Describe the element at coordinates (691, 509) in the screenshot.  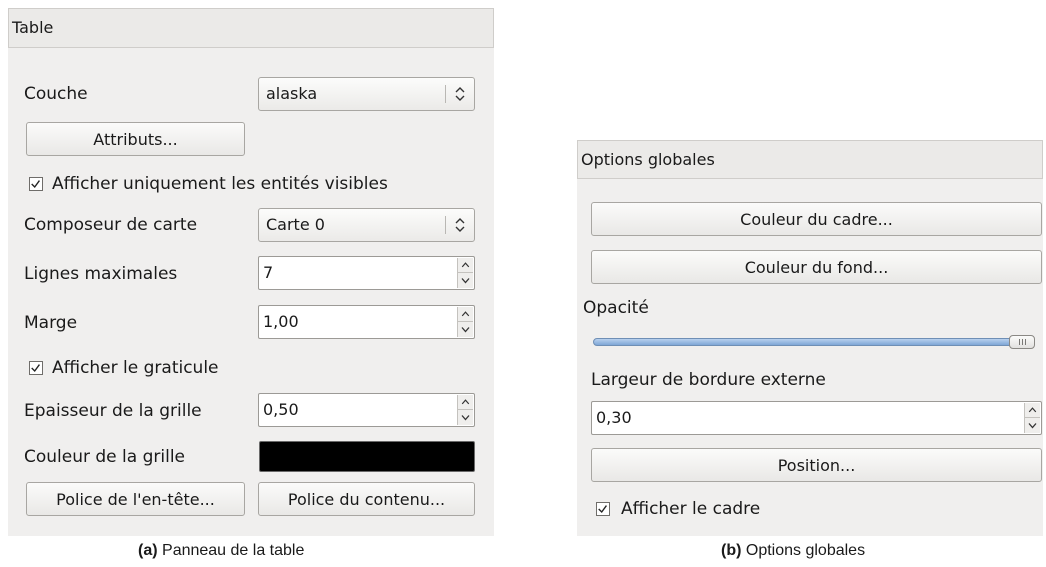
I see `show-frame-label: Afficher le cadre` at that location.